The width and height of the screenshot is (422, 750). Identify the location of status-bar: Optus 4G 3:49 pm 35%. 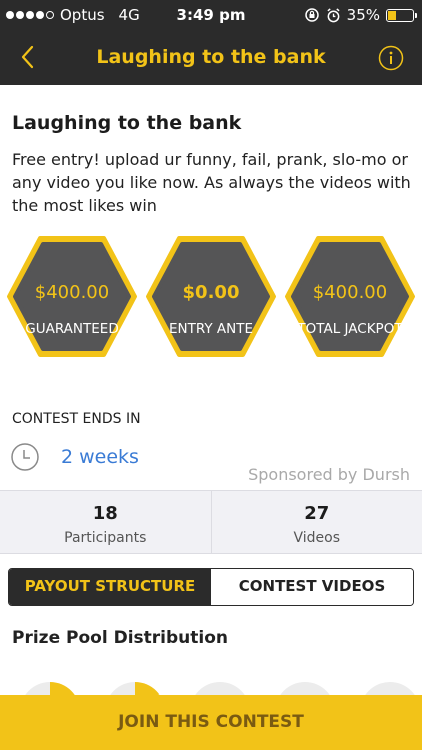
(211, 15).